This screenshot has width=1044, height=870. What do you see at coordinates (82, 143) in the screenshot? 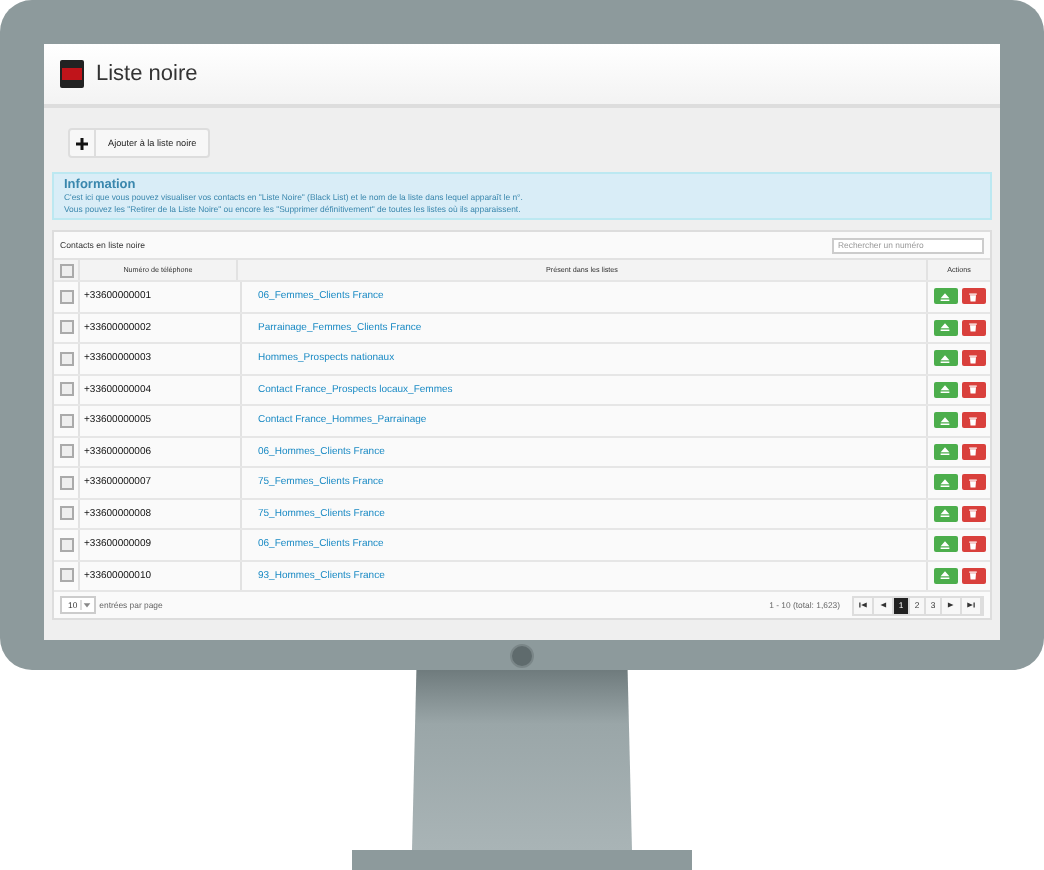
I see `plus-icon` at bounding box center [82, 143].